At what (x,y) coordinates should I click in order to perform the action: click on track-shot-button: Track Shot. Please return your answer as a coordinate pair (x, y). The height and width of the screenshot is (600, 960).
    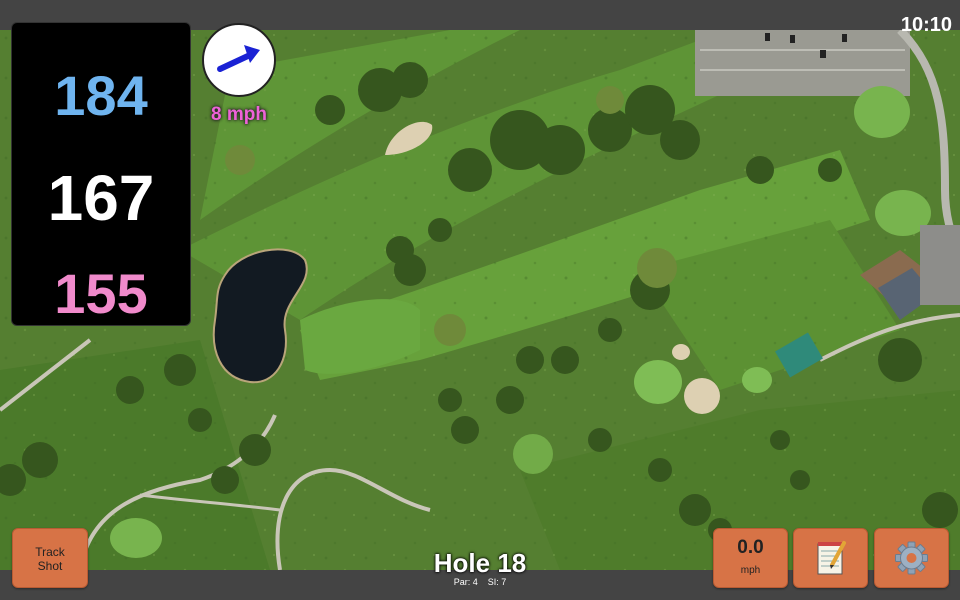
    Looking at the image, I should click on (50, 558).